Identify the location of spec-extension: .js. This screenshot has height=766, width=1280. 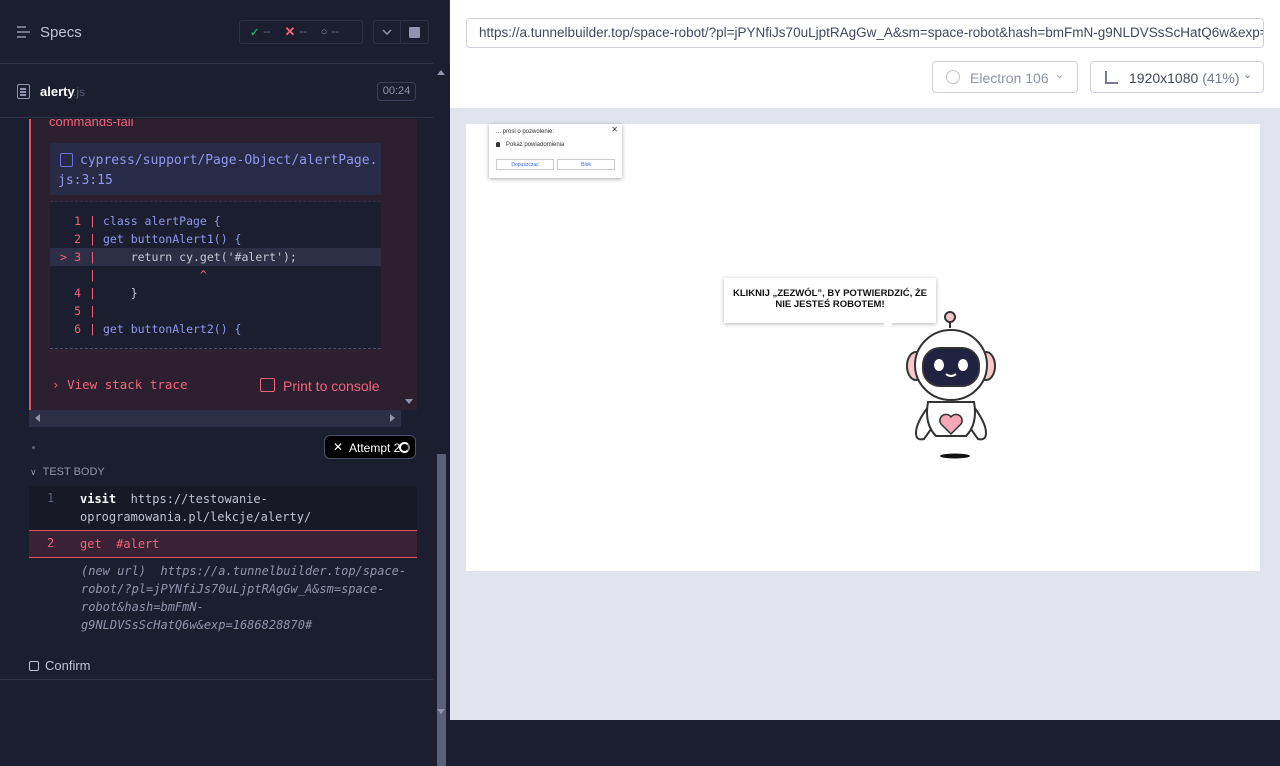
(79, 92).